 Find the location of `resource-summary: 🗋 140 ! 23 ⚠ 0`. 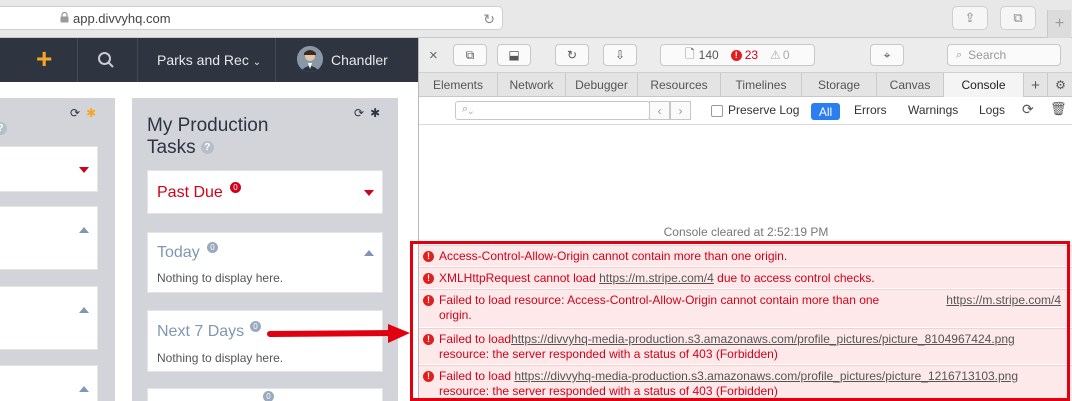

resource-summary: 🗋 140 ! 23 ⚠ 0 is located at coordinates (737, 55).